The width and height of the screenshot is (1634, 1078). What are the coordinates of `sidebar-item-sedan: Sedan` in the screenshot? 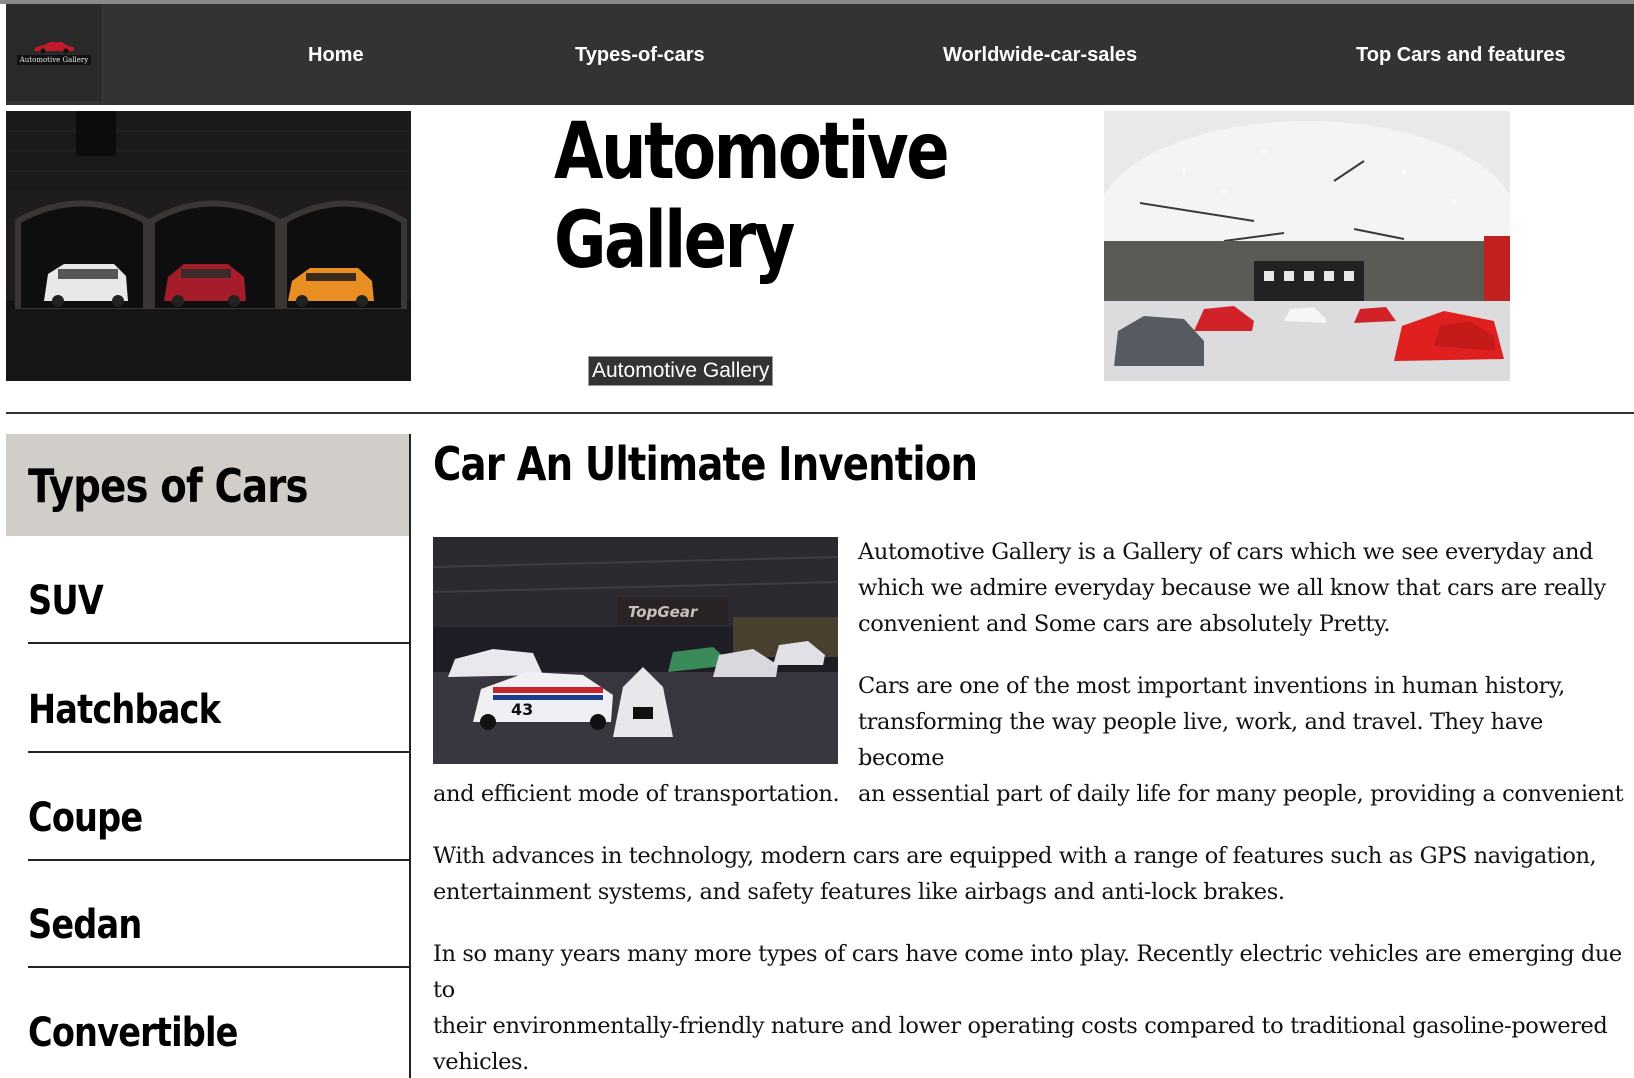 It's located at (218, 914).